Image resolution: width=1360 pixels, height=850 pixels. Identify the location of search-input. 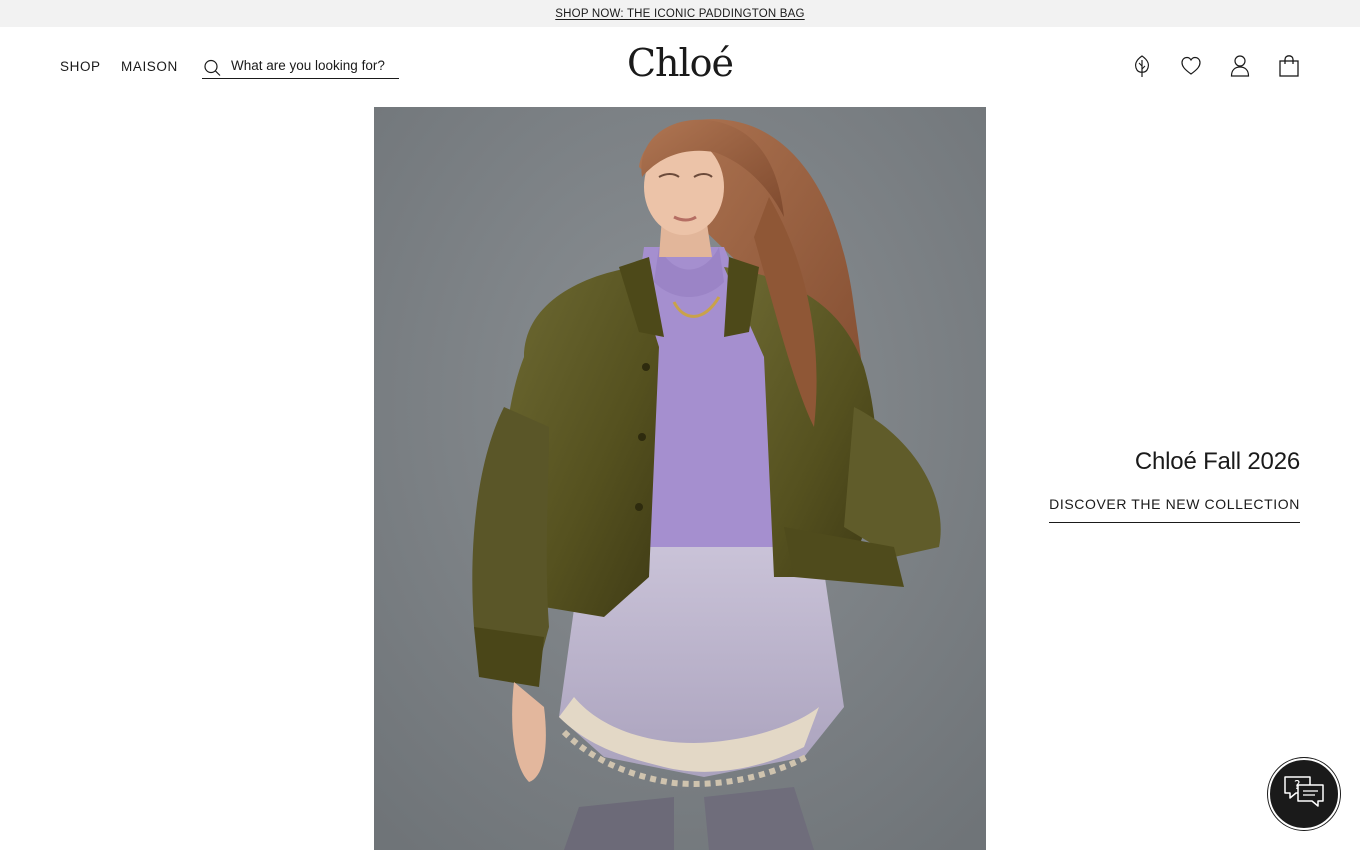
(316, 65).